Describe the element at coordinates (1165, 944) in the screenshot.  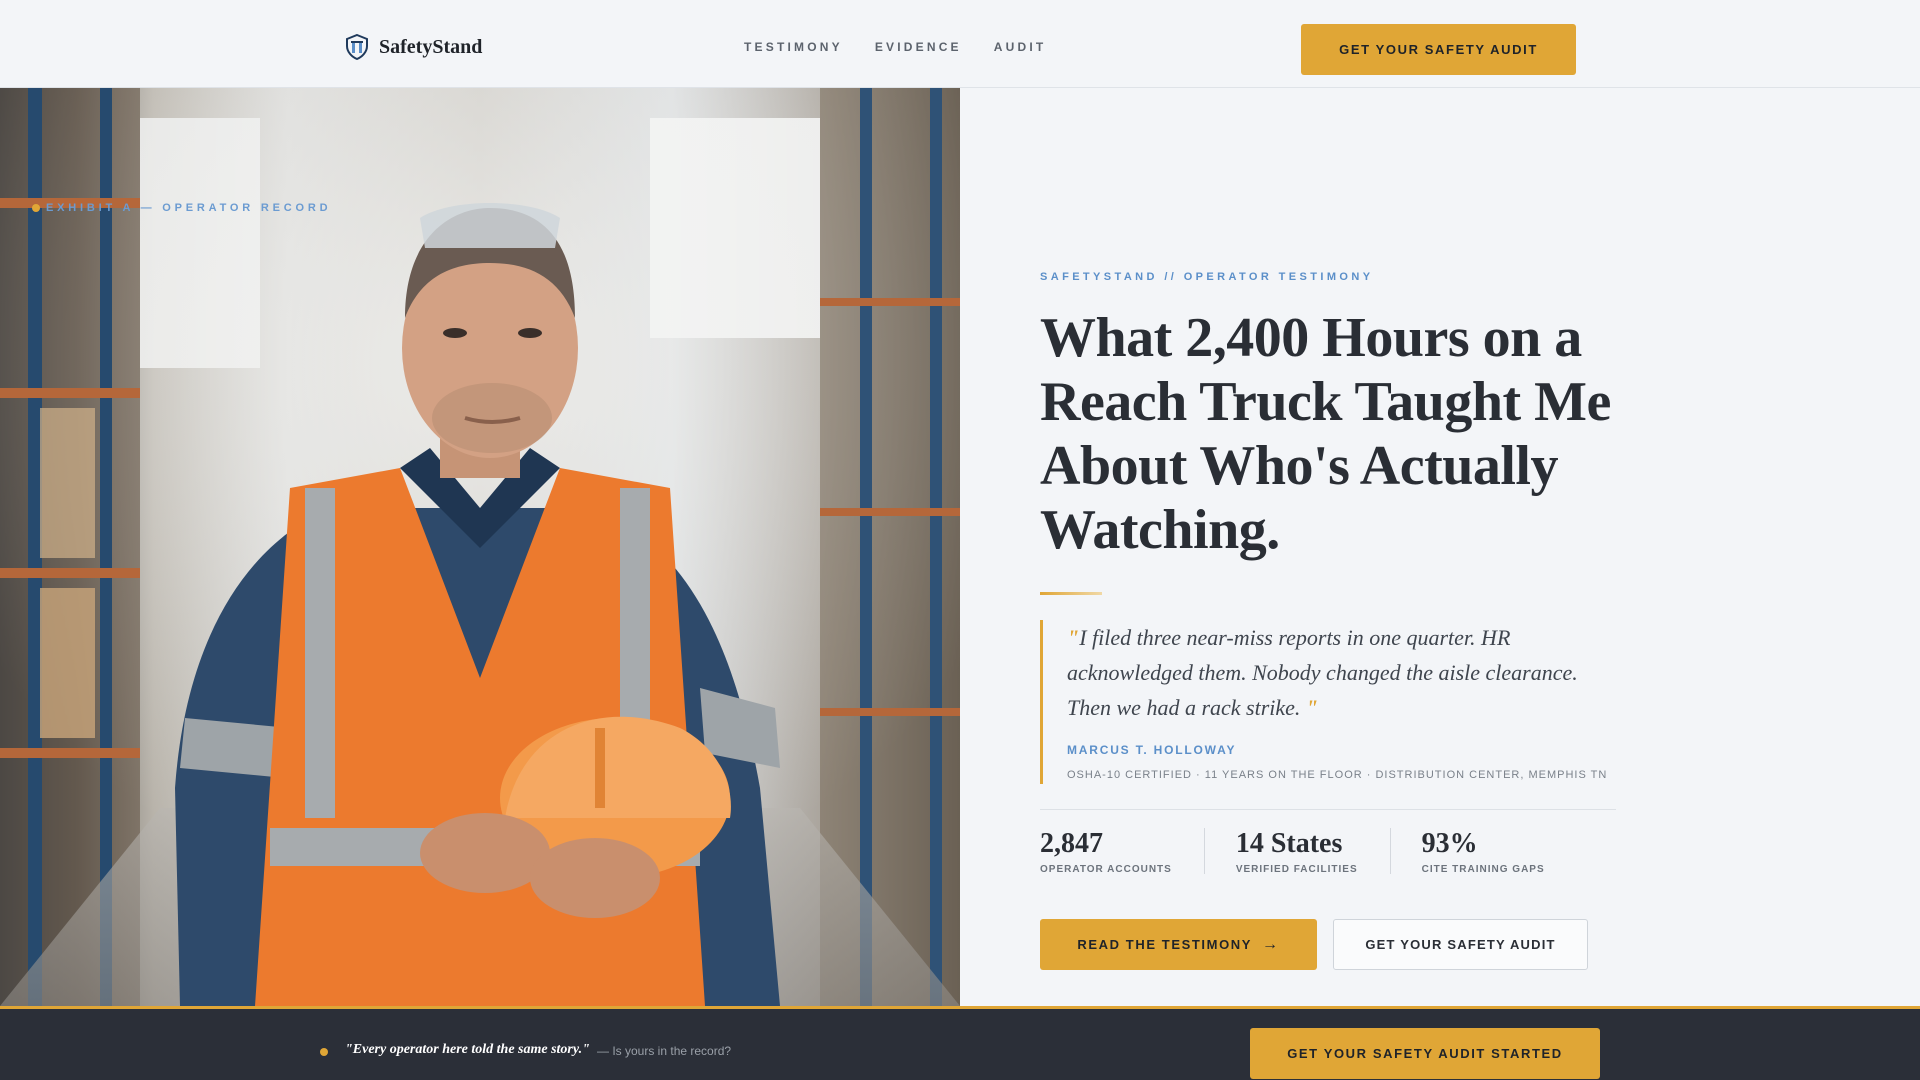
I see `read-testimony-label: READ THE TESTIMONY` at that location.